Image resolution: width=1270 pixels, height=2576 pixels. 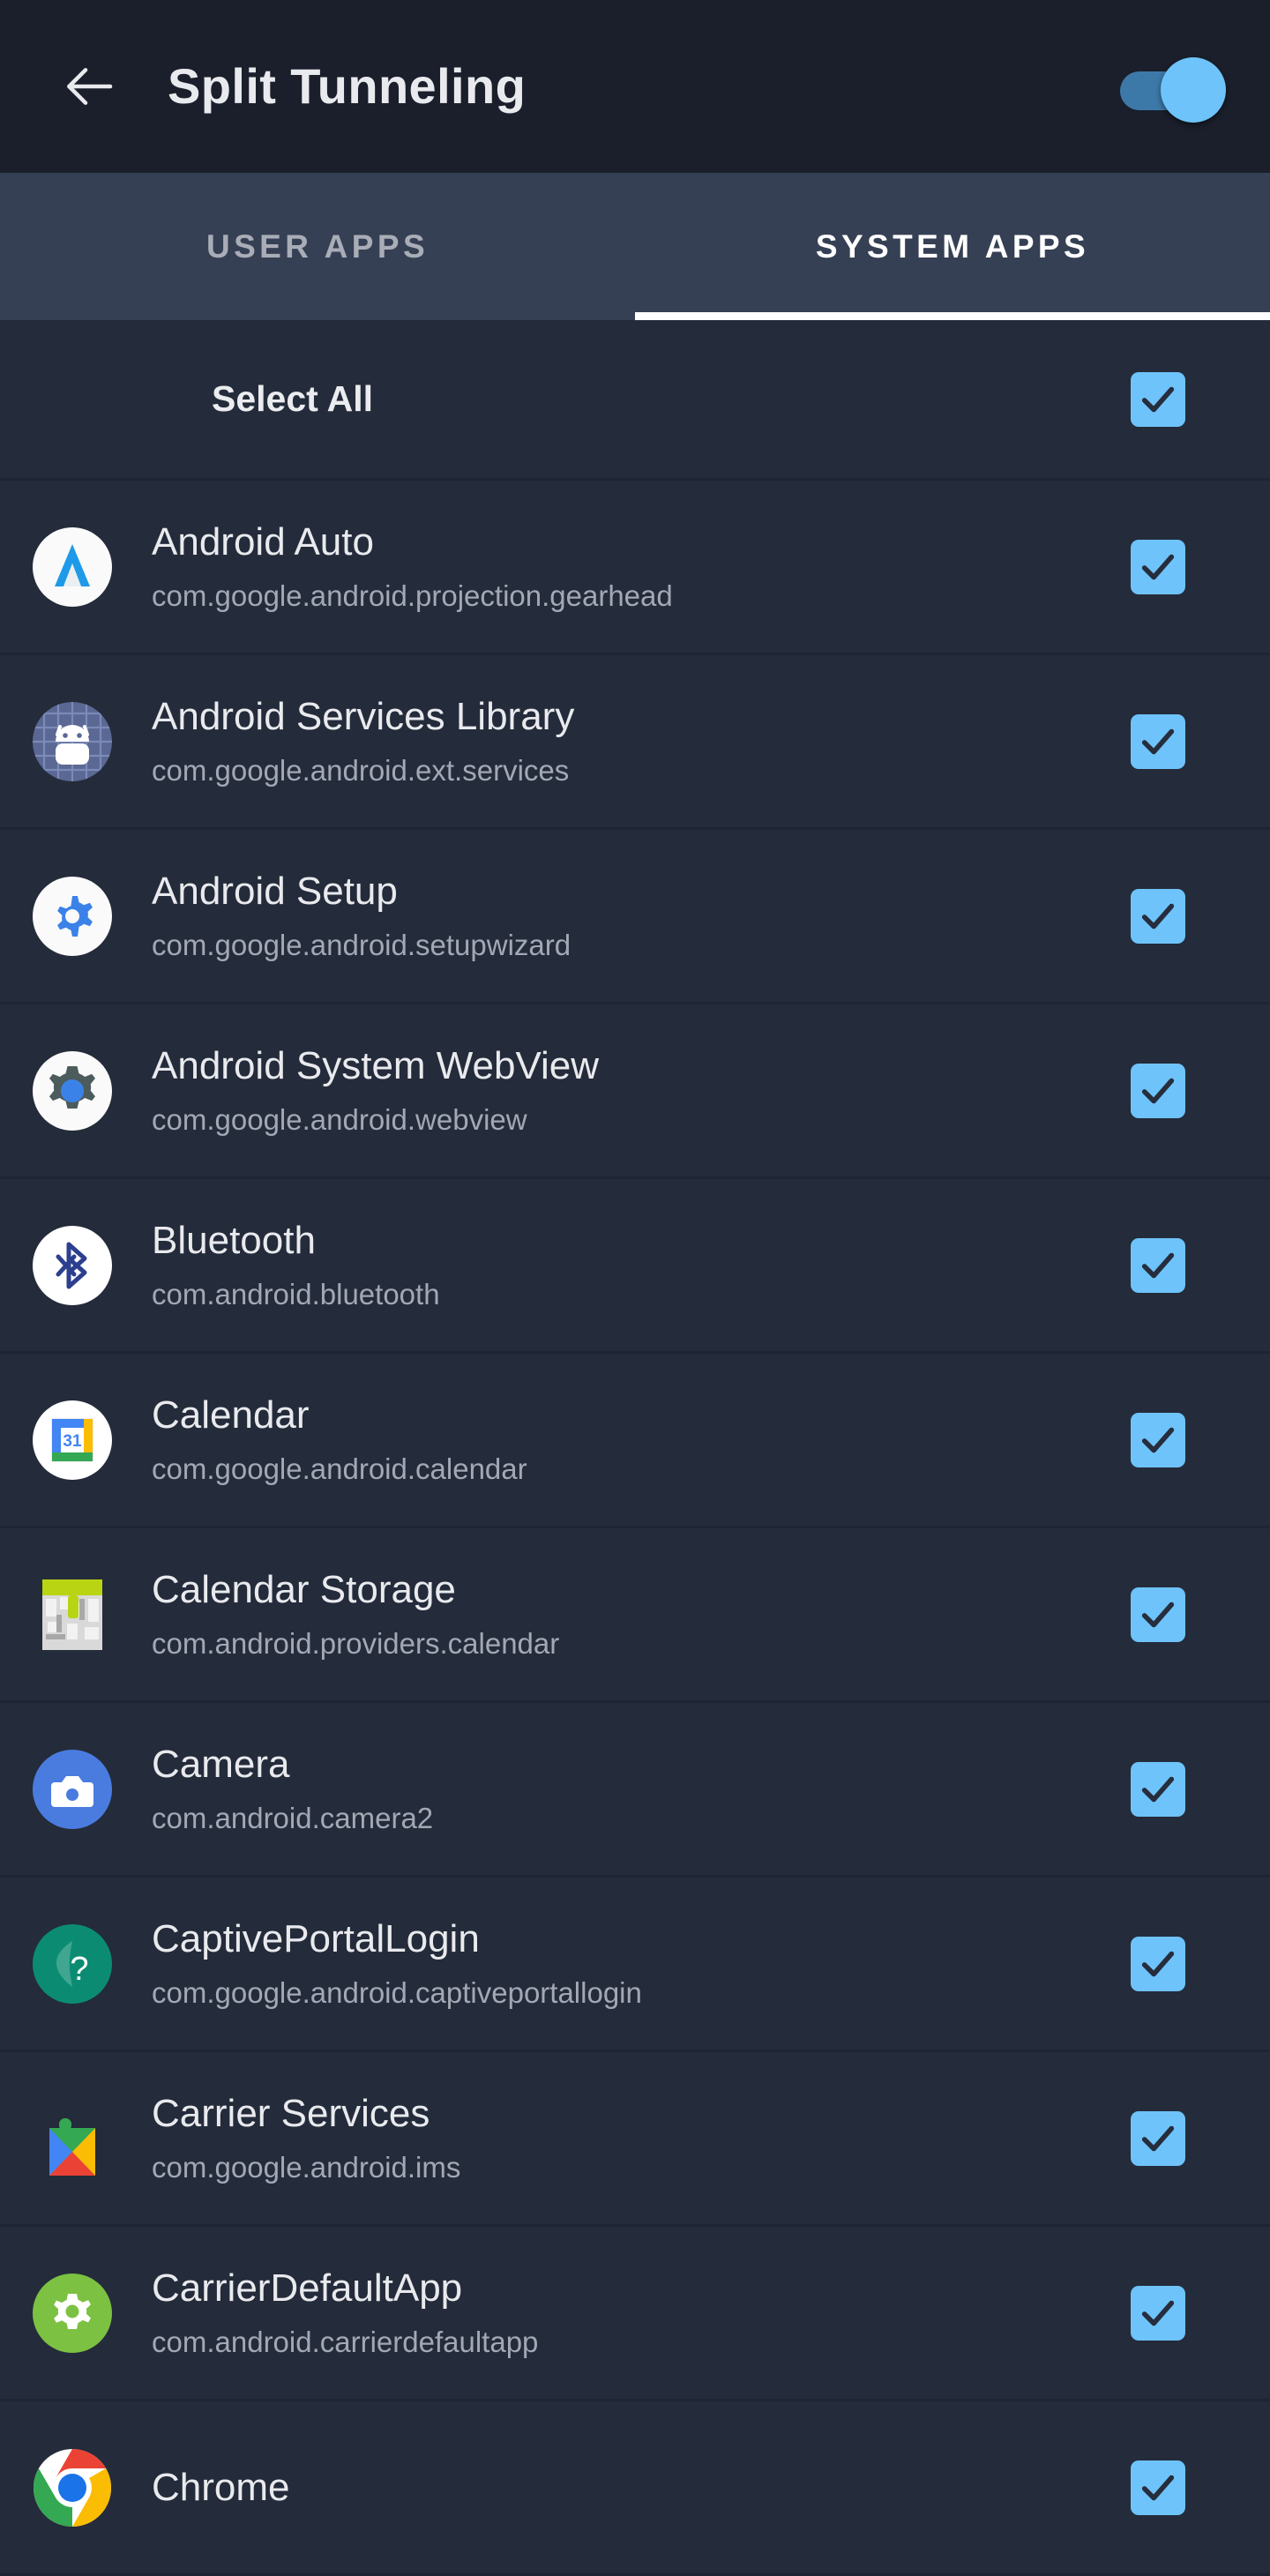 What do you see at coordinates (363, 716) in the screenshot?
I see `app-name: Android Services Library` at bounding box center [363, 716].